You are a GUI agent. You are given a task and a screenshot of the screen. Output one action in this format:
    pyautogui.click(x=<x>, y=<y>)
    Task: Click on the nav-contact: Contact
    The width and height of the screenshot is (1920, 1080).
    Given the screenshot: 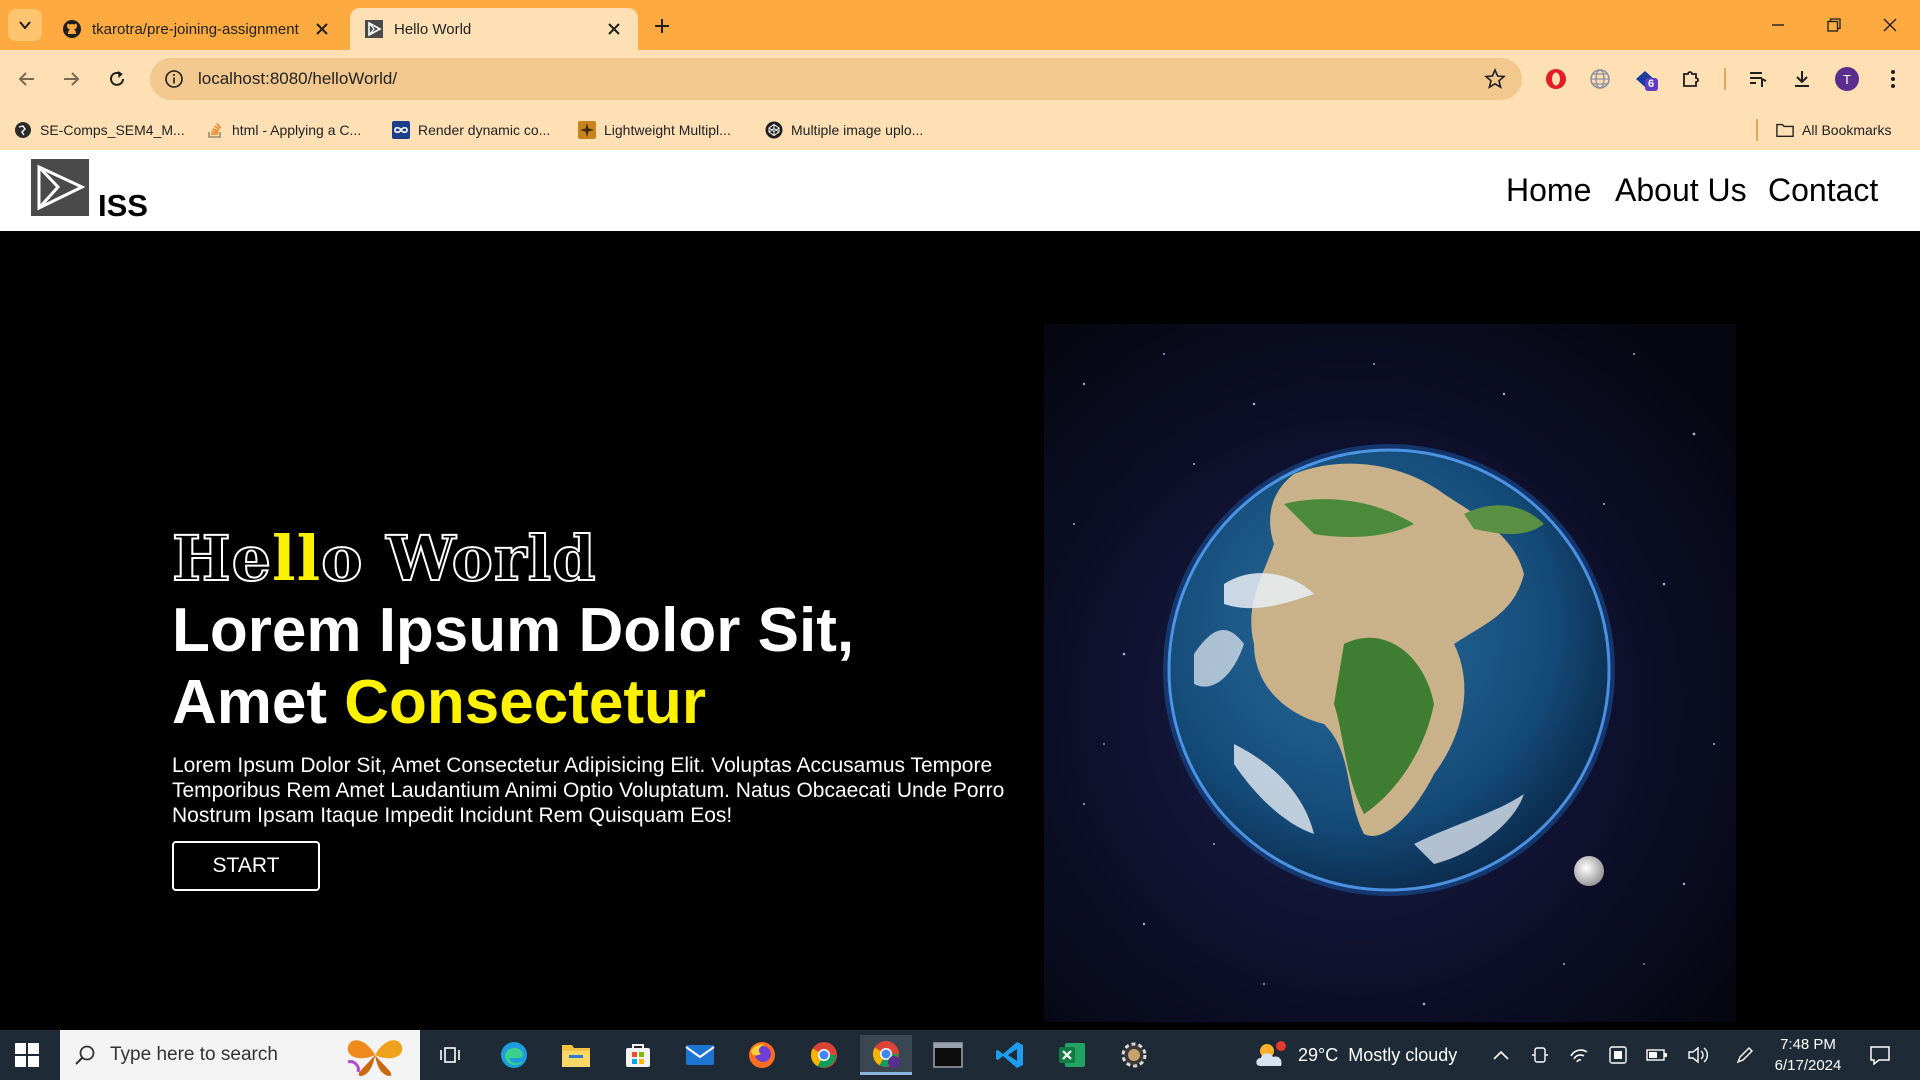 What is the action you would take?
    pyautogui.click(x=1823, y=190)
    